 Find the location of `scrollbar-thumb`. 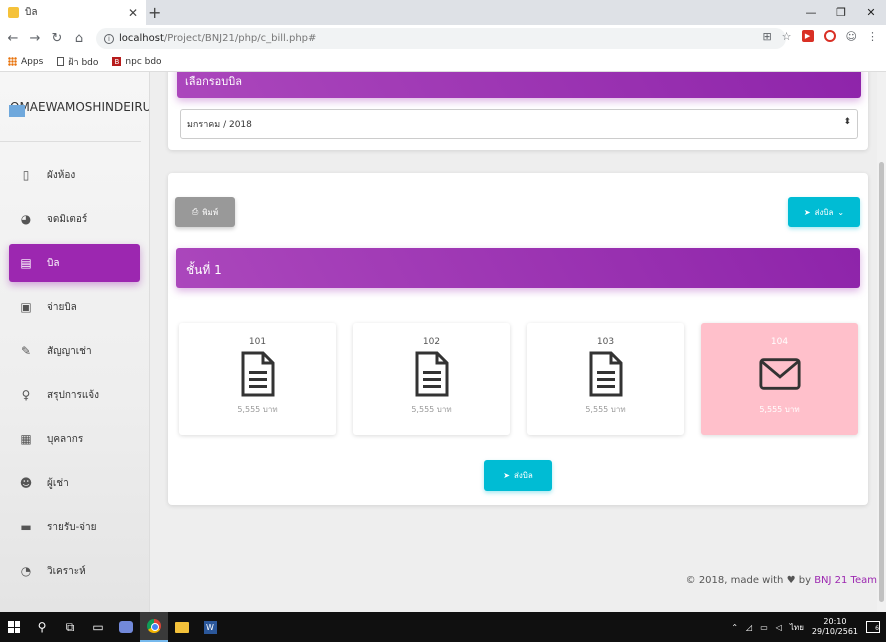

scrollbar-thumb is located at coordinates (881, 382).